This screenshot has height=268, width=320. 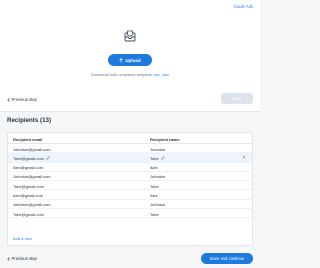 What do you see at coordinates (244, 157) in the screenshot?
I see `delete-icon` at bounding box center [244, 157].